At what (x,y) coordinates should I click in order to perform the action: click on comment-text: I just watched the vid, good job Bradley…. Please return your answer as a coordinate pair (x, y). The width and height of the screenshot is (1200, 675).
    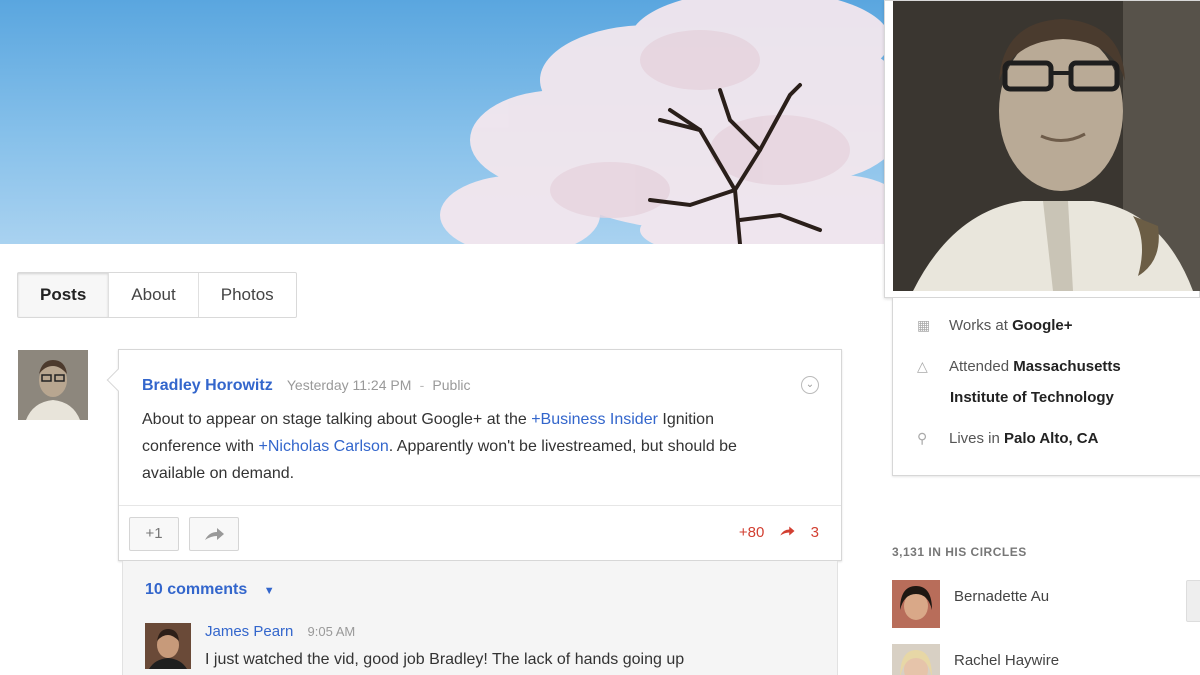
    Looking at the image, I should click on (445, 659).